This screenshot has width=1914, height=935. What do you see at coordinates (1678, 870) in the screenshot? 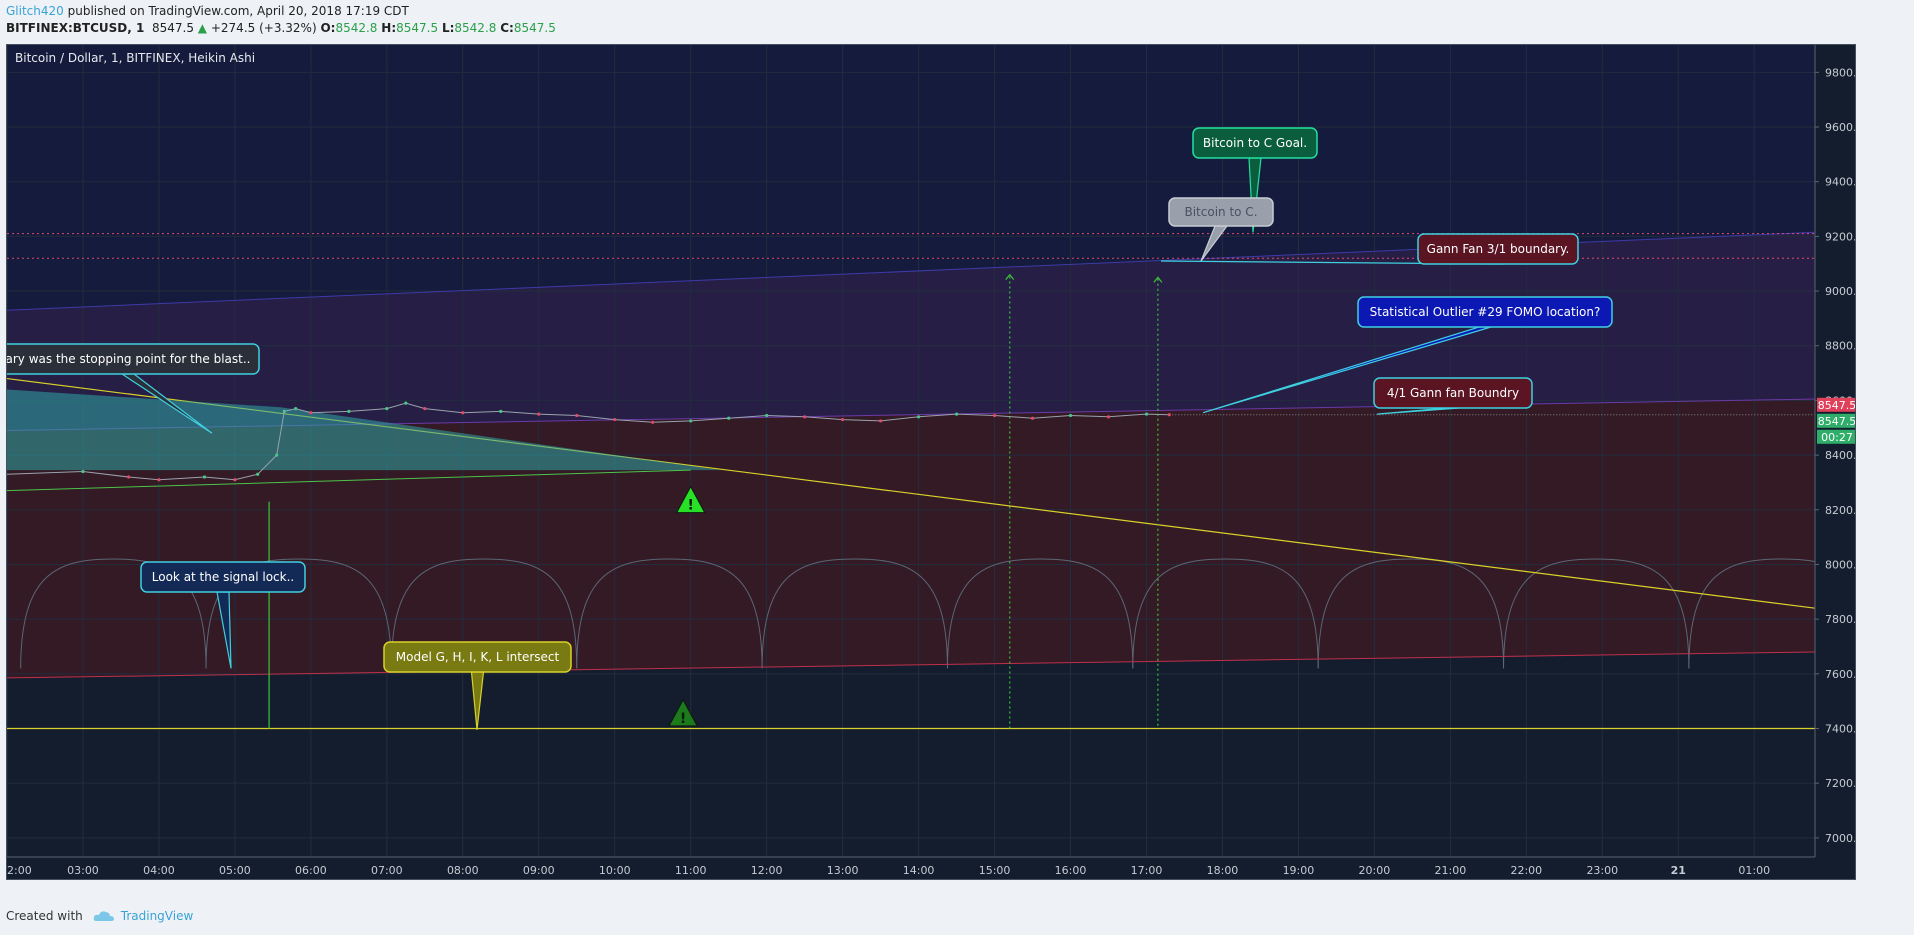
I see `x-tick-label: 21` at bounding box center [1678, 870].